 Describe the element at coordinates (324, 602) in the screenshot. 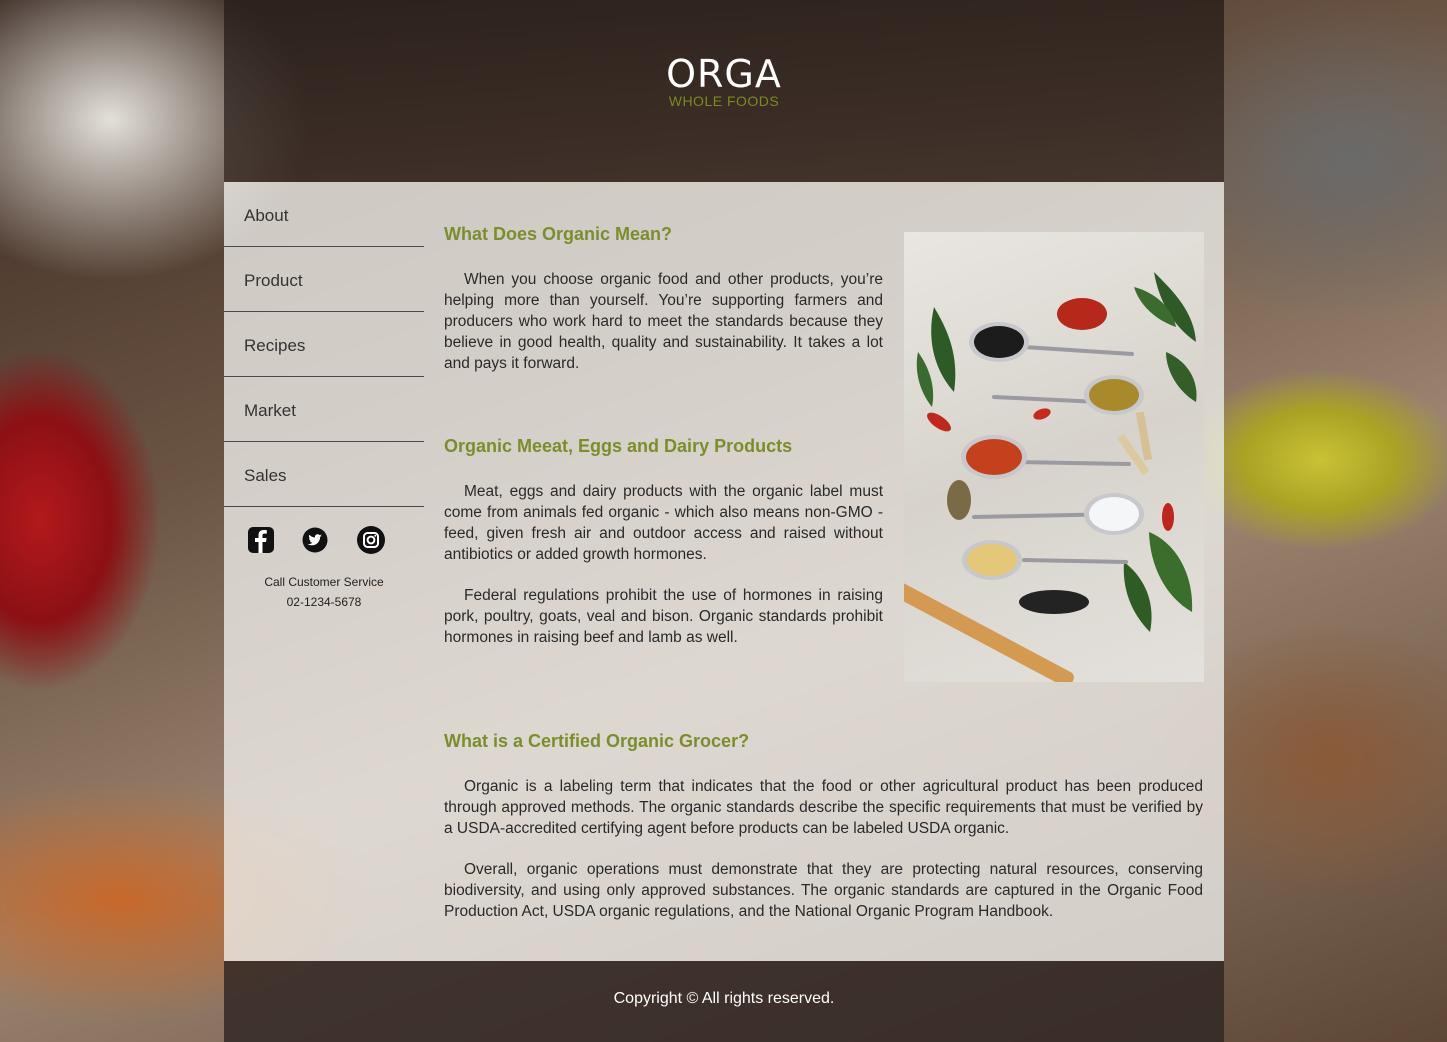

I see `customer-service-phone: 02-1234-5678` at that location.